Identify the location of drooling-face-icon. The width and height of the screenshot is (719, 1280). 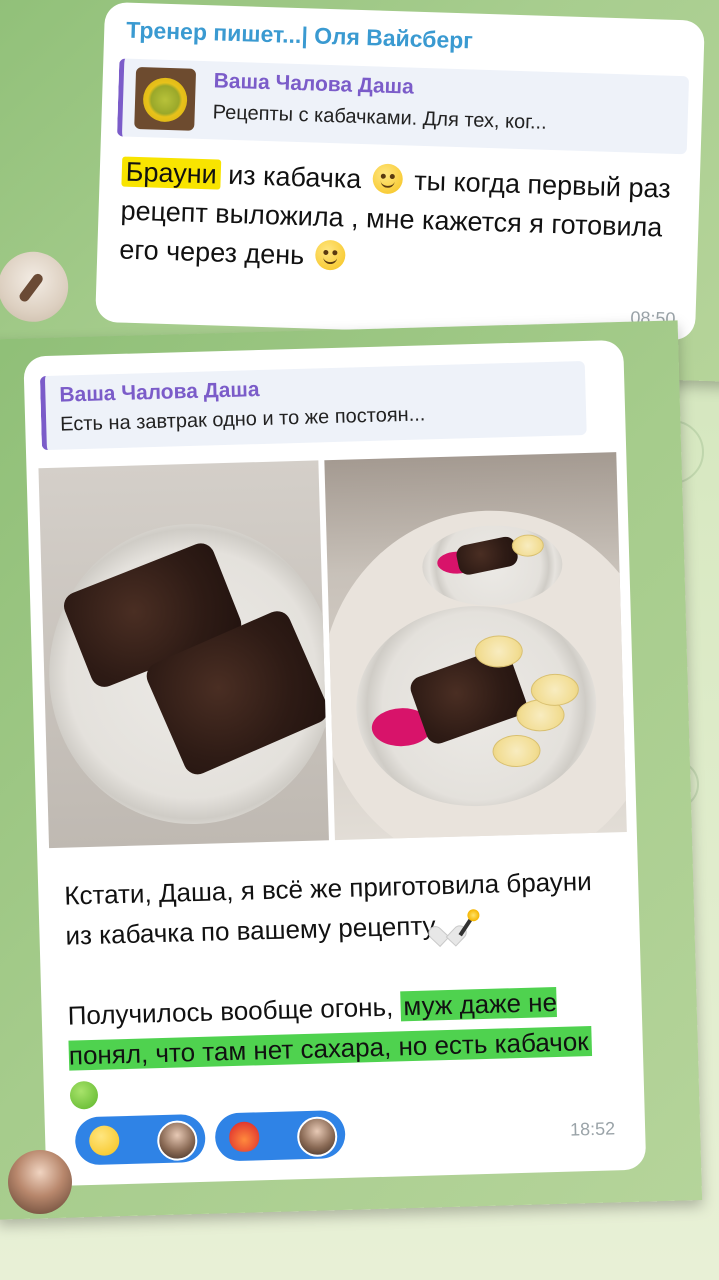
(388, 179).